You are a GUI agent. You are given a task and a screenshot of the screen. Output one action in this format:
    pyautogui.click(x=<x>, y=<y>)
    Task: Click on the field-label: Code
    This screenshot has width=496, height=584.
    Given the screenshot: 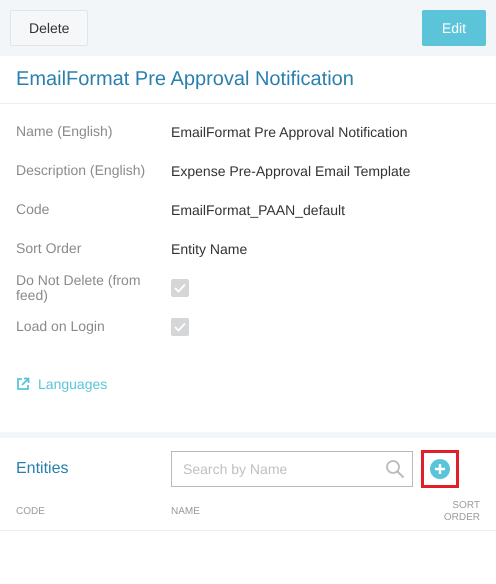 What is the action you would take?
    pyautogui.click(x=33, y=209)
    